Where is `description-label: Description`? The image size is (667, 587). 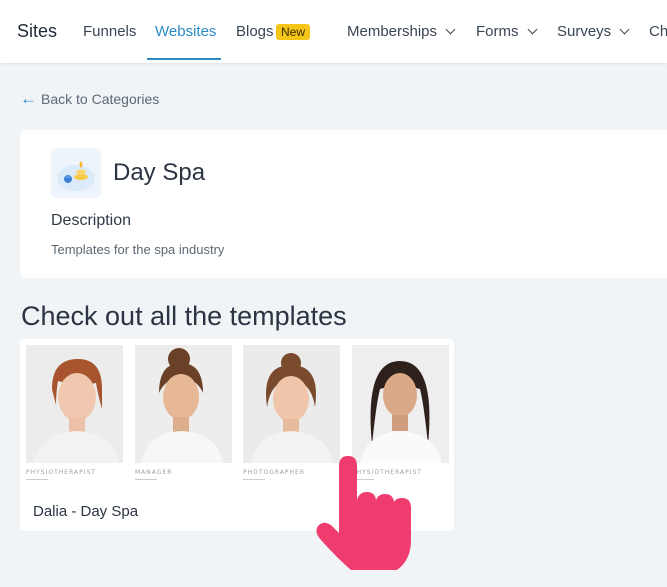 description-label: Description is located at coordinates (91, 220).